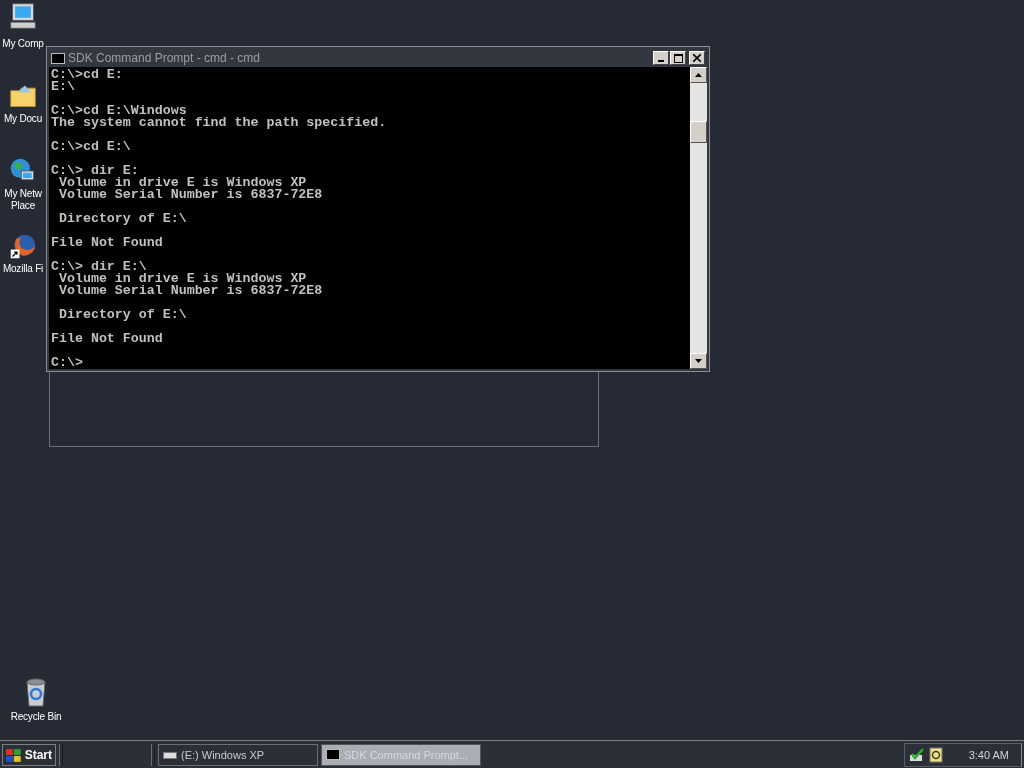 The image size is (1024, 768). What do you see at coordinates (99, 267) in the screenshot?
I see `console-line: C:\> dir E:\` at bounding box center [99, 267].